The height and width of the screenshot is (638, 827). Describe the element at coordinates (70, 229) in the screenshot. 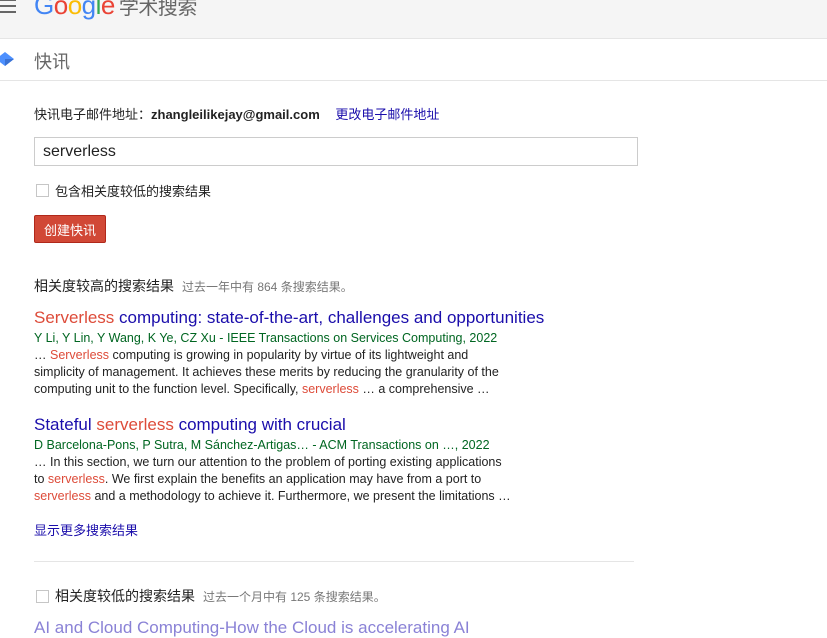

I see `create-alert-button: 创建快讯` at that location.